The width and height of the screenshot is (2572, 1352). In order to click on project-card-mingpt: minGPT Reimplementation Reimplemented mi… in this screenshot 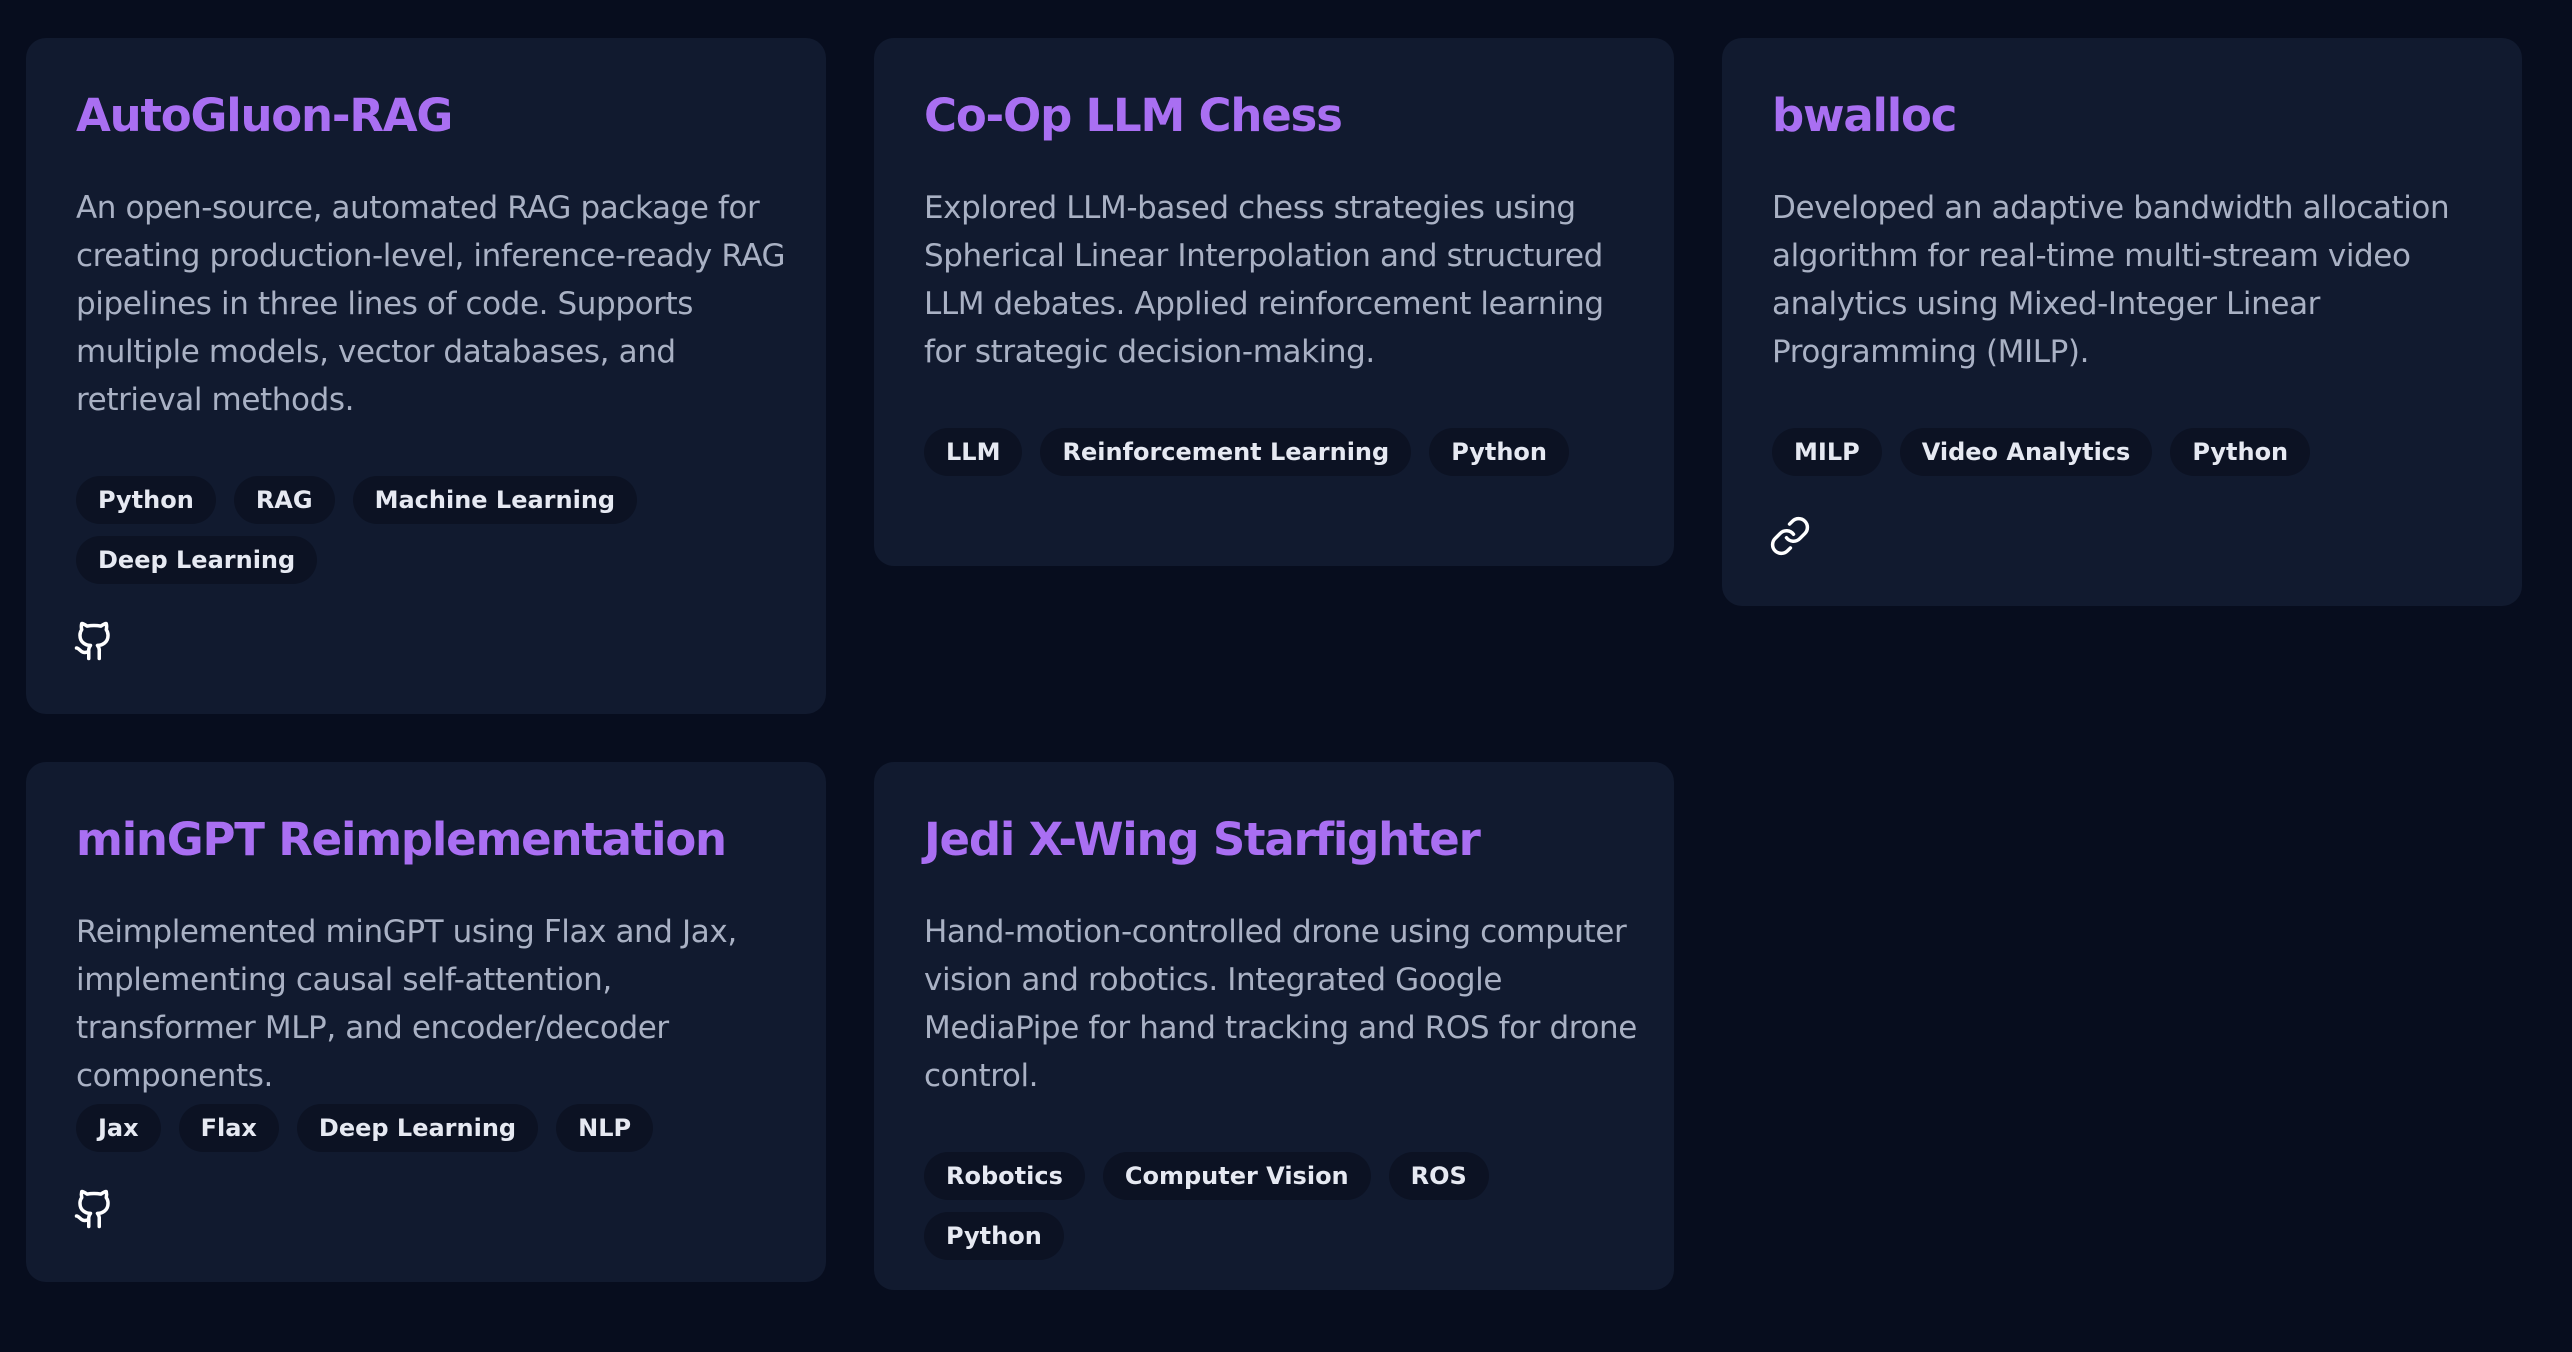, I will do `click(426, 1022)`.